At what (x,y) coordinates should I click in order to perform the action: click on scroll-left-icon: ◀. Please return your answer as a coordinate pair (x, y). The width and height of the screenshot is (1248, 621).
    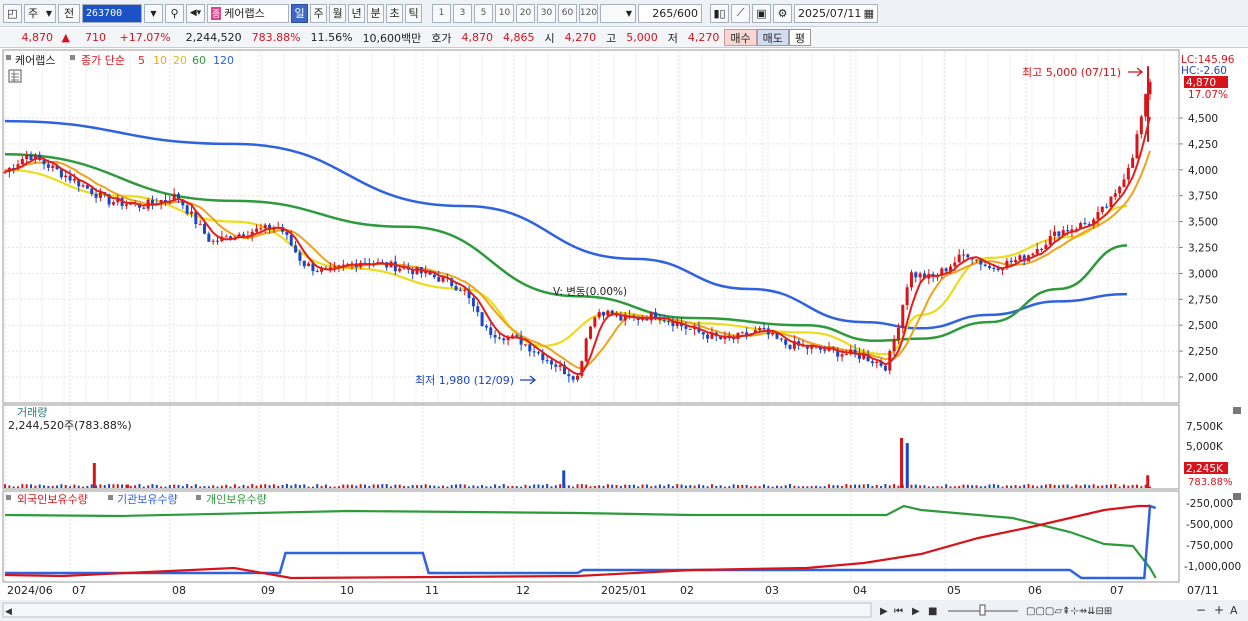
    Looking at the image, I should click on (8, 612).